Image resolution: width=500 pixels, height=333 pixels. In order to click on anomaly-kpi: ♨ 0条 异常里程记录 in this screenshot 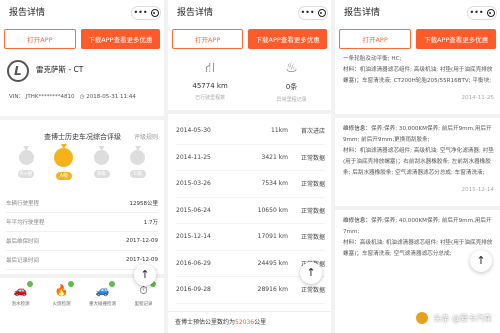, I will do `click(292, 85)`.